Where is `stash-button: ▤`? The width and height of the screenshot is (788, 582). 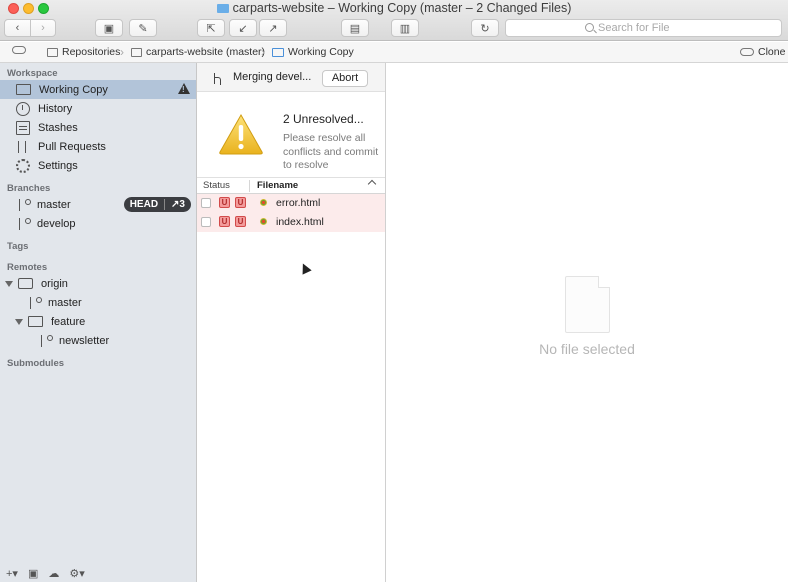
stash-button: ▤ is located at coordinates (355, 28).